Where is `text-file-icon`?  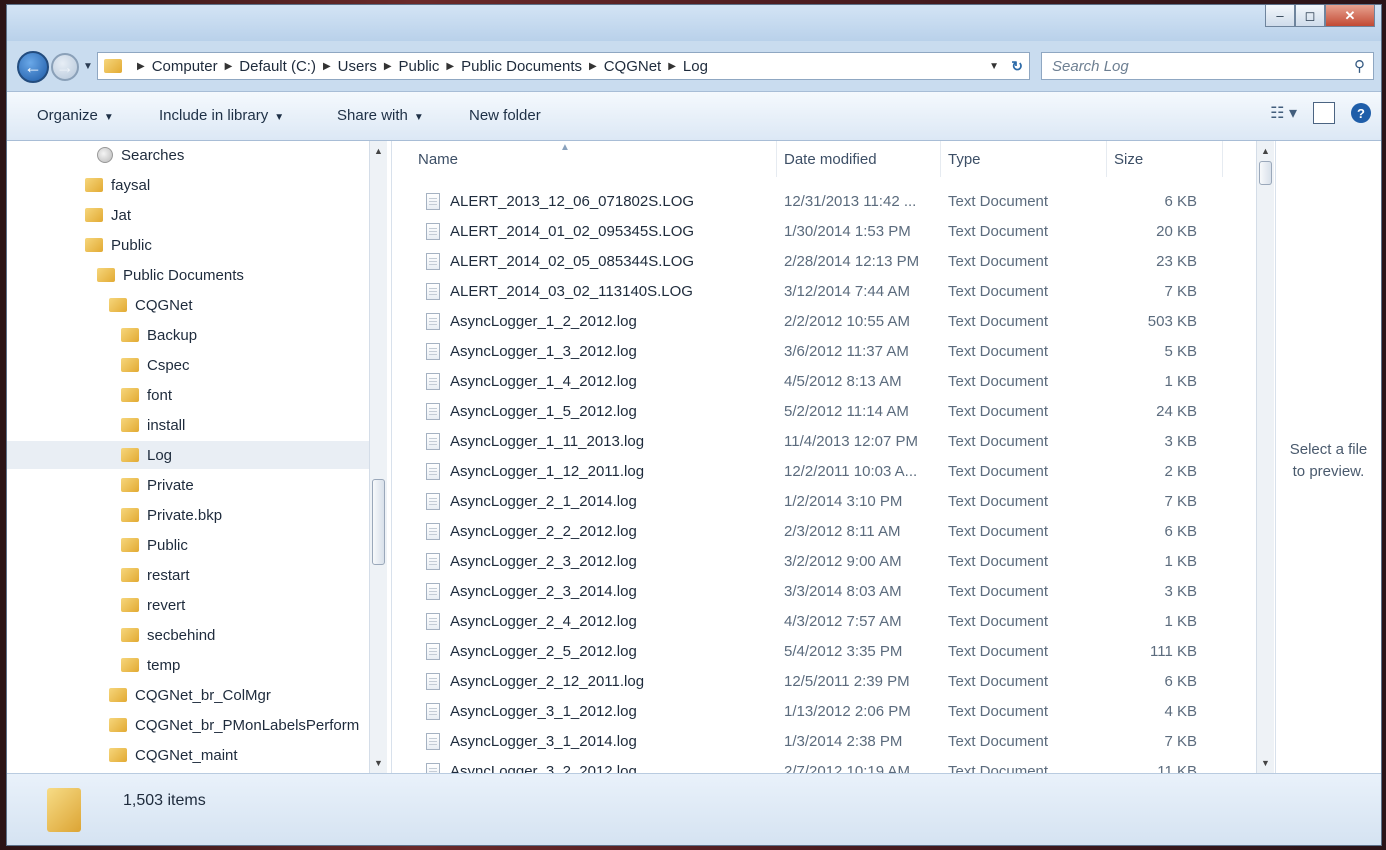
text-file-icon is located at coordinates (433, 651).